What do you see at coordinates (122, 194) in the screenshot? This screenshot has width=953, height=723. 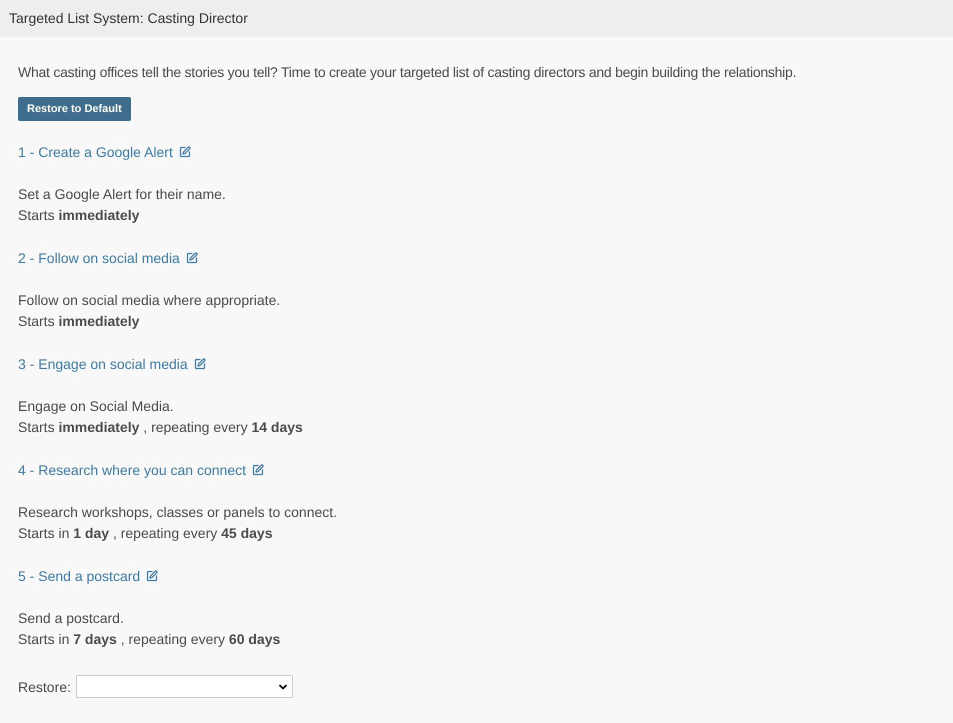 I see `step-description: Set a Google Alert for their name.` at bounding box center [122, 194].